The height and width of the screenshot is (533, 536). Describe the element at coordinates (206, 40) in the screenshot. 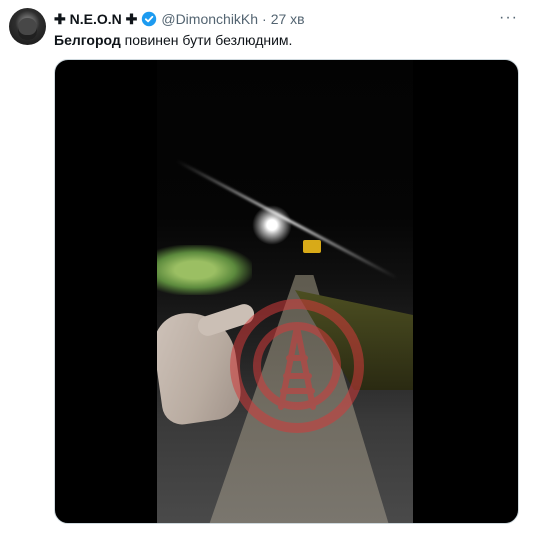

I see `tweet-text-rest: повинен бути безлюдним.` at that location.